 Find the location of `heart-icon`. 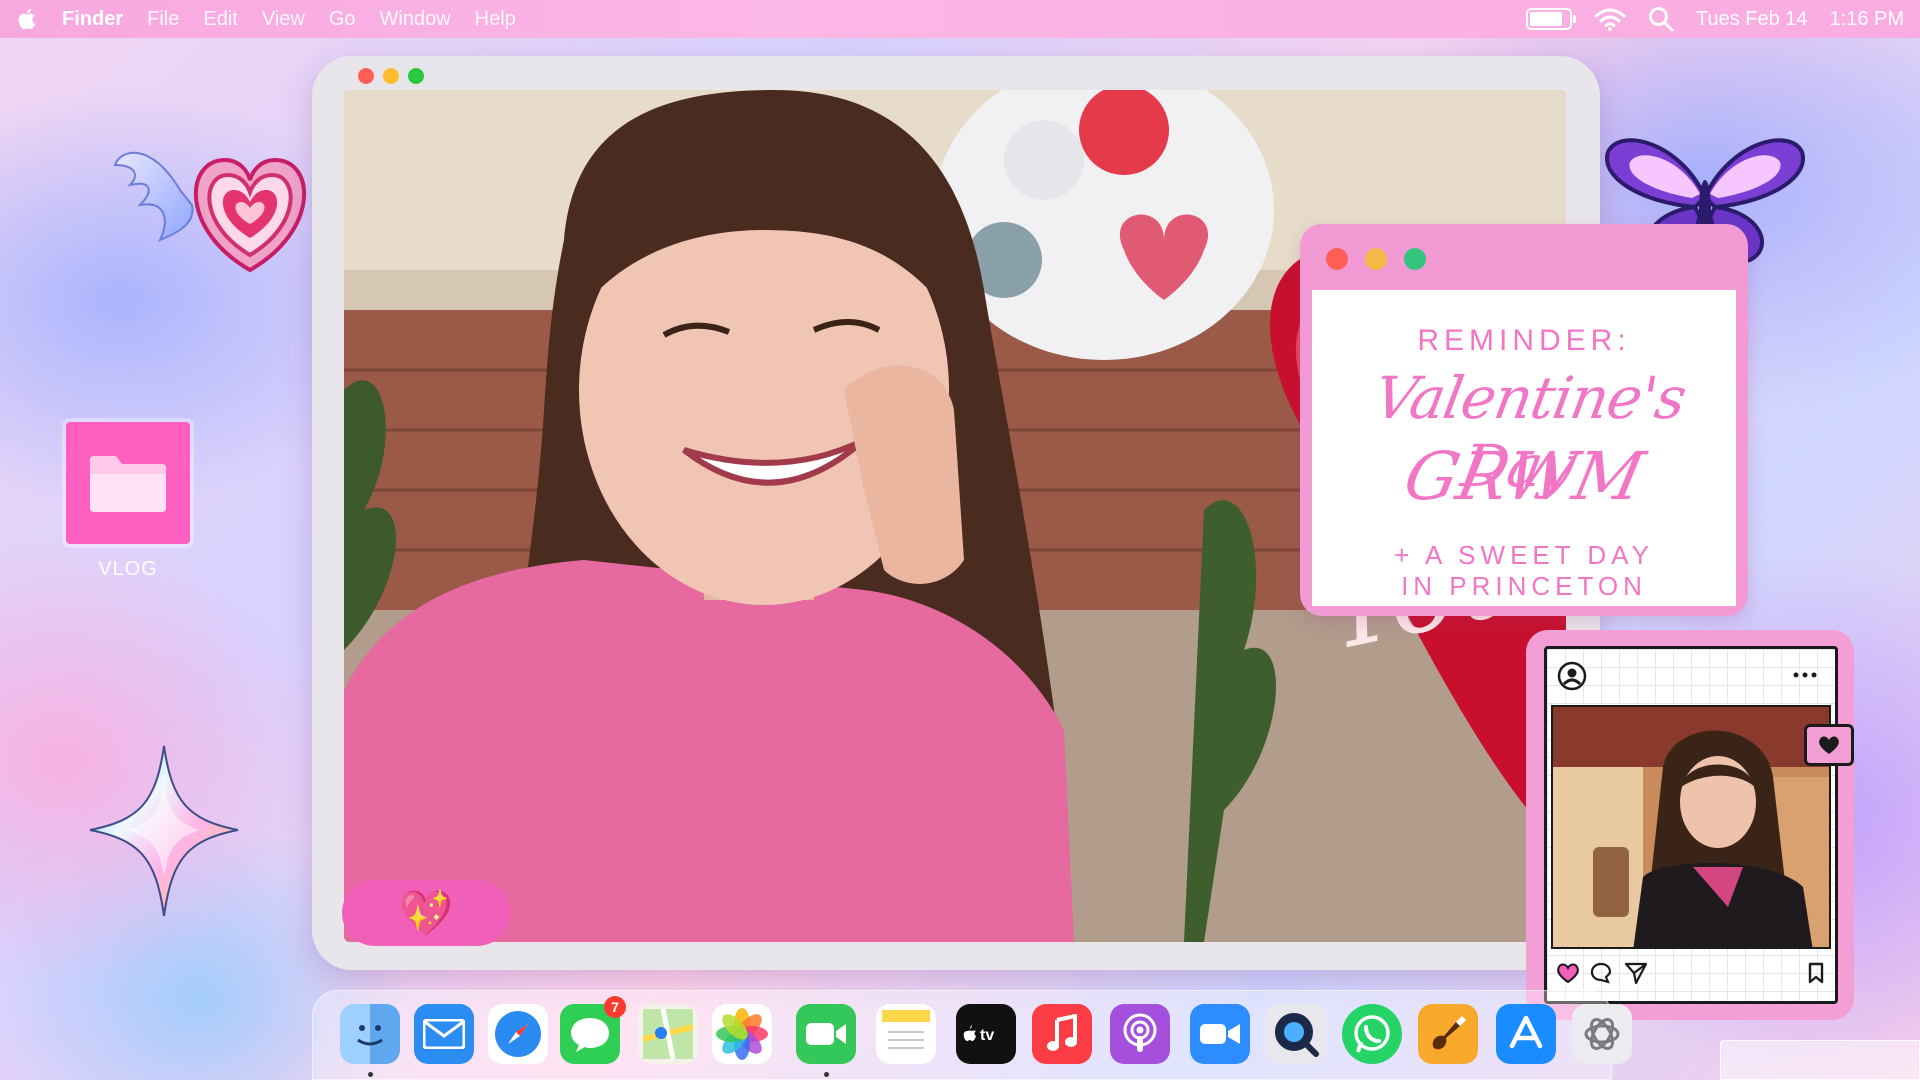

heart-icon is located at coordinates (1568, 973).